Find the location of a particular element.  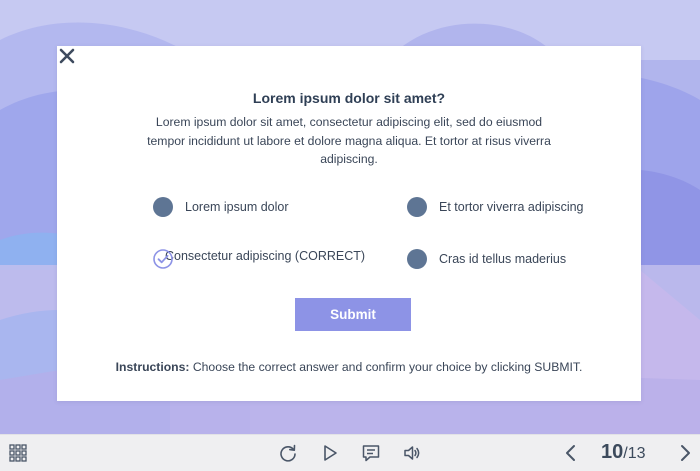

total-pages: /13 is located at coordinates (634, 453).